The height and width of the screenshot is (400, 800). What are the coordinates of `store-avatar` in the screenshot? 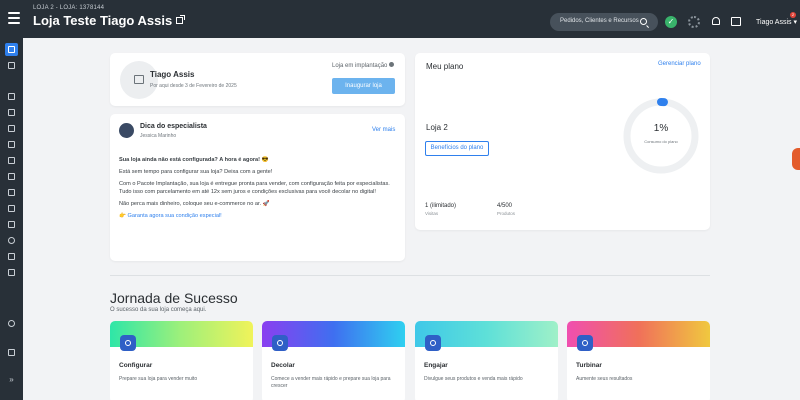 It's located at (139, 80).